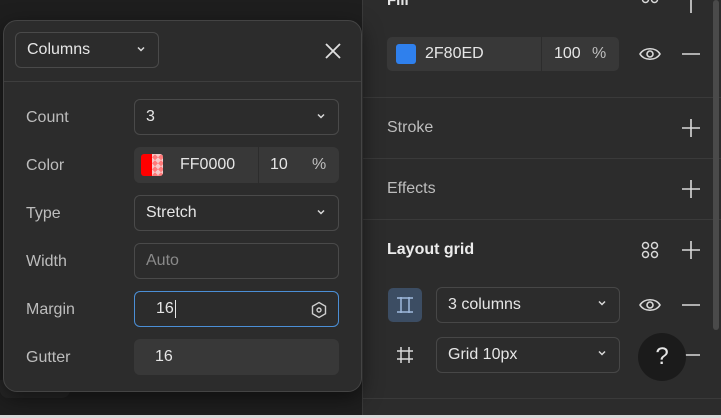 The height and width of the screenshot is (418, 721). What do you see at coordinates (410, 127) in the screenshot?
I see `stroke-section-title: Stroke` at bounding box center [410, 127].